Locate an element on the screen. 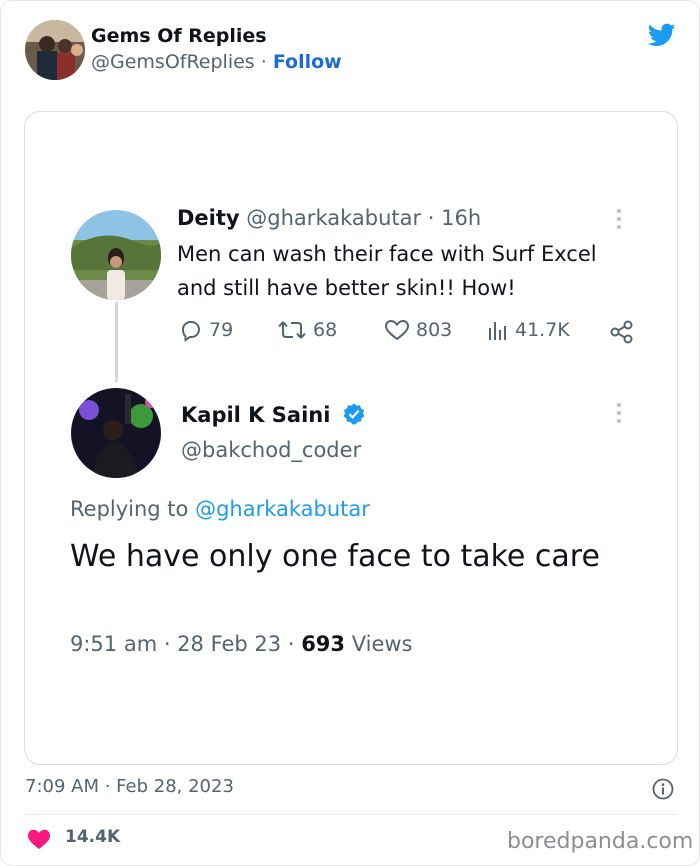  tweet1-header: Deity @gharkakabutar · 16h is located at coordinates (329, 218).